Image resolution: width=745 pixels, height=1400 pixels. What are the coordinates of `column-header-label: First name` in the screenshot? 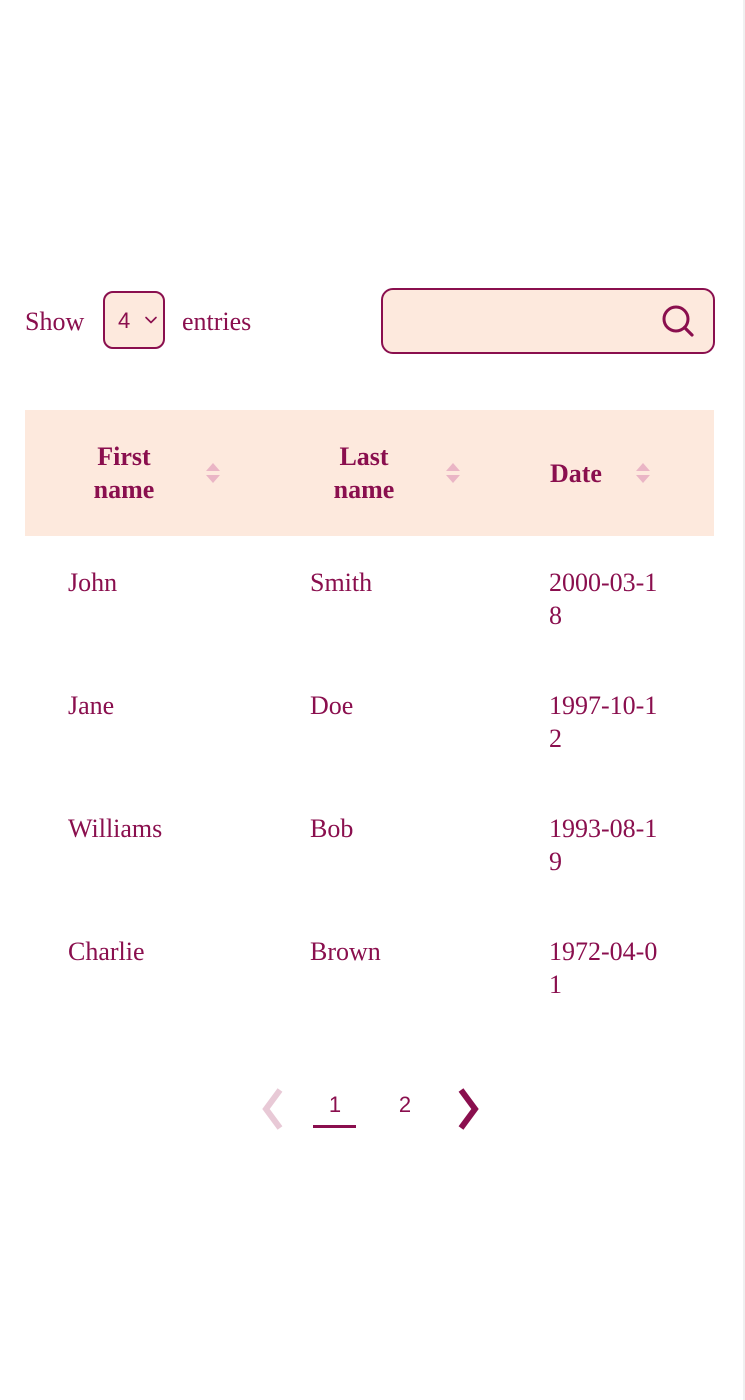 It's located at (124, 473).